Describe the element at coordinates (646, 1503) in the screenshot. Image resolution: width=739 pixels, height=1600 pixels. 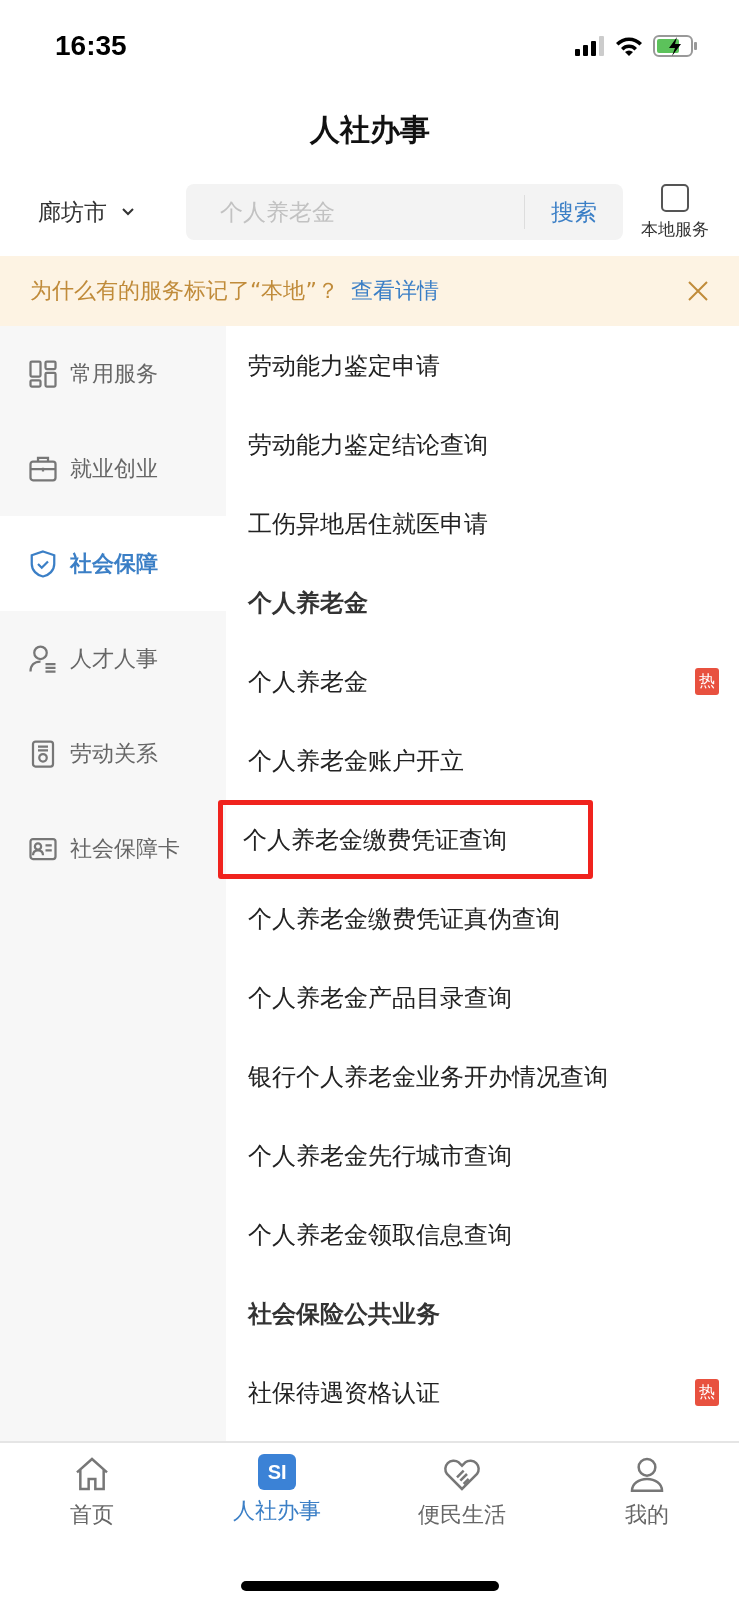
I see `tab-bar-item: 我的` at that location.